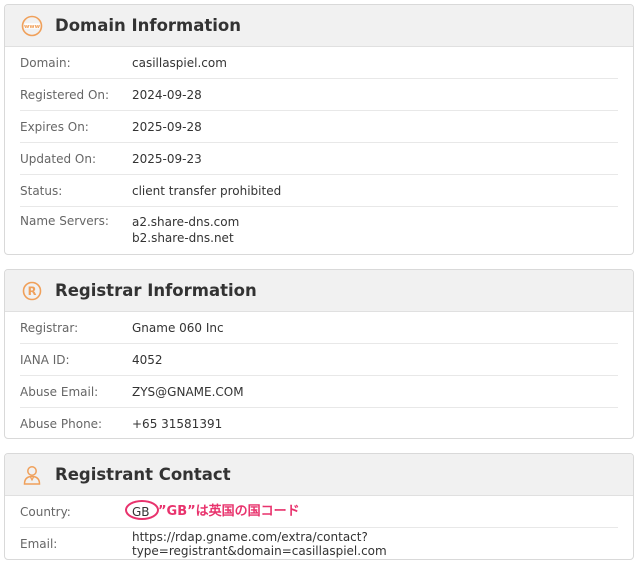  I want to click on svg-text: www, so click(32, 27).